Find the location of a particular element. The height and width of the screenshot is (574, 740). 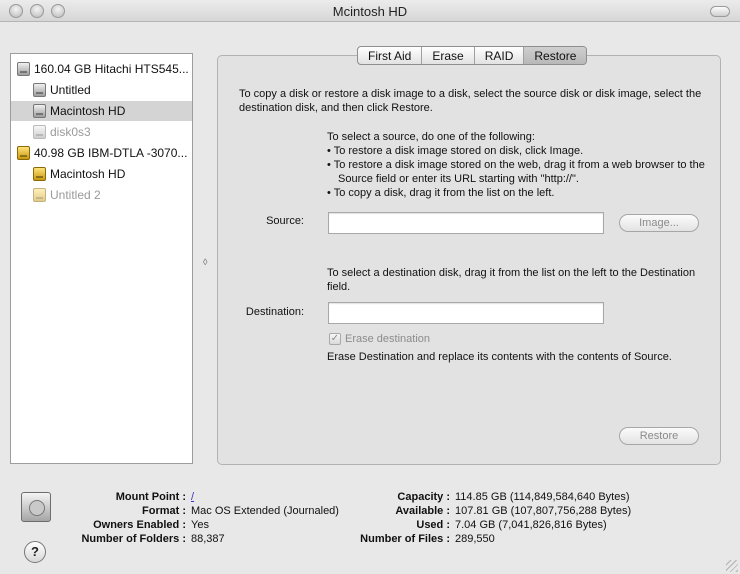

info-value: 107.81 GB (107,807,756,288 Bytes) is located at coordinates (543, 511).